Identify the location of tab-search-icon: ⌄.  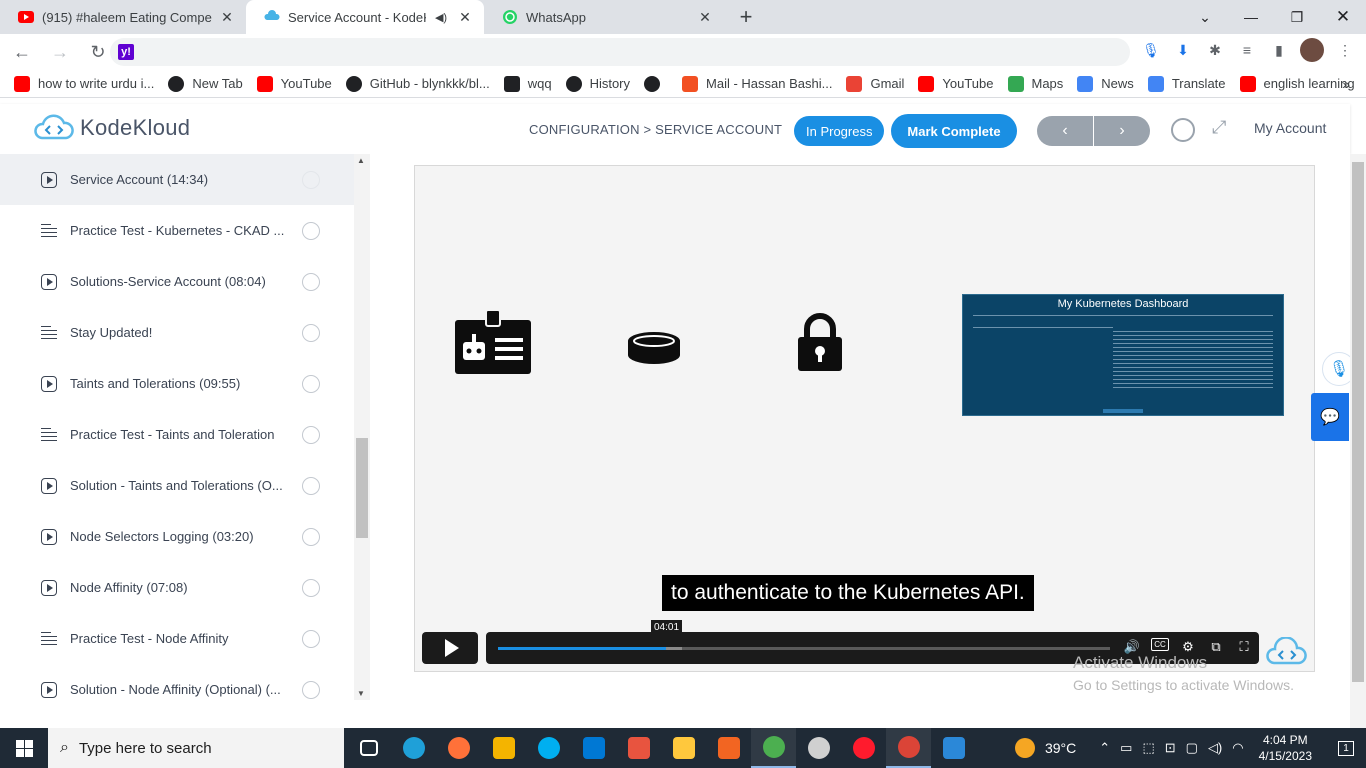
(1205, 17).